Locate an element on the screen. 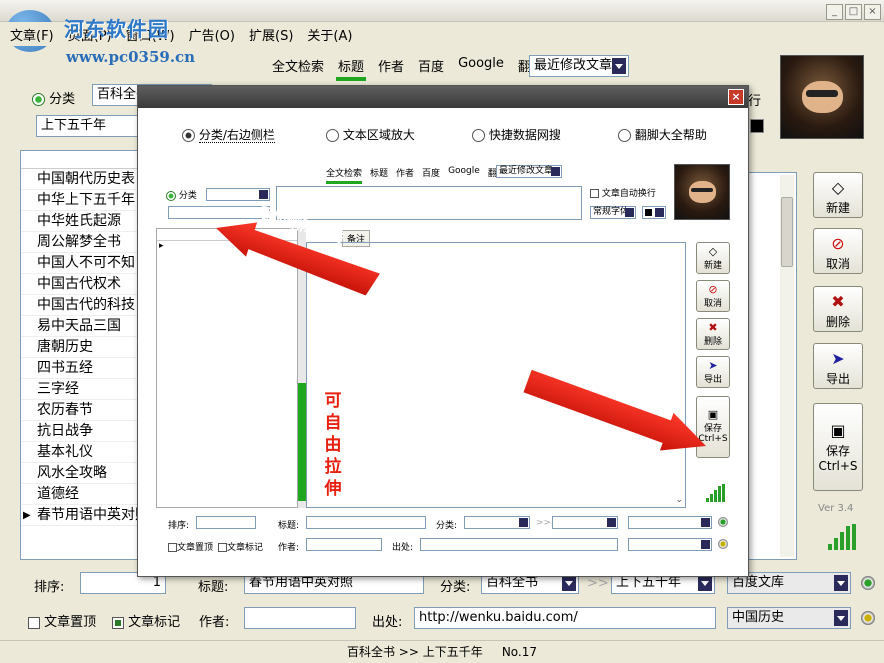 This screenshot has width=884, height=663. export-button: ➤ 导出 is located at coordinates (838, 366).